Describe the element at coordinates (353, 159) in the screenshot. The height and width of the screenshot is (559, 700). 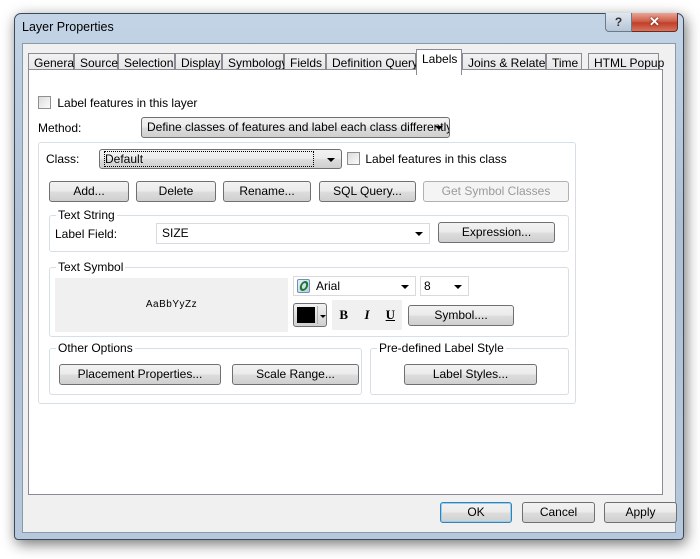
I see `label-class-checkbox` at that location.